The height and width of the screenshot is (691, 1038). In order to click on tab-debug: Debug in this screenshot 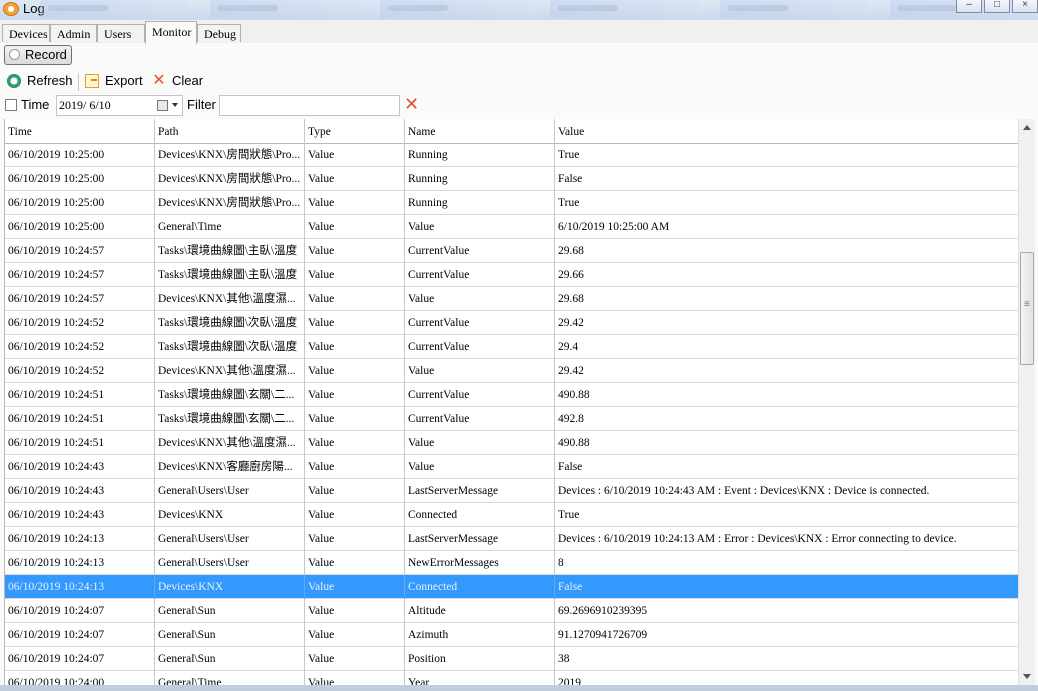, I will do `click(219, 33)`.